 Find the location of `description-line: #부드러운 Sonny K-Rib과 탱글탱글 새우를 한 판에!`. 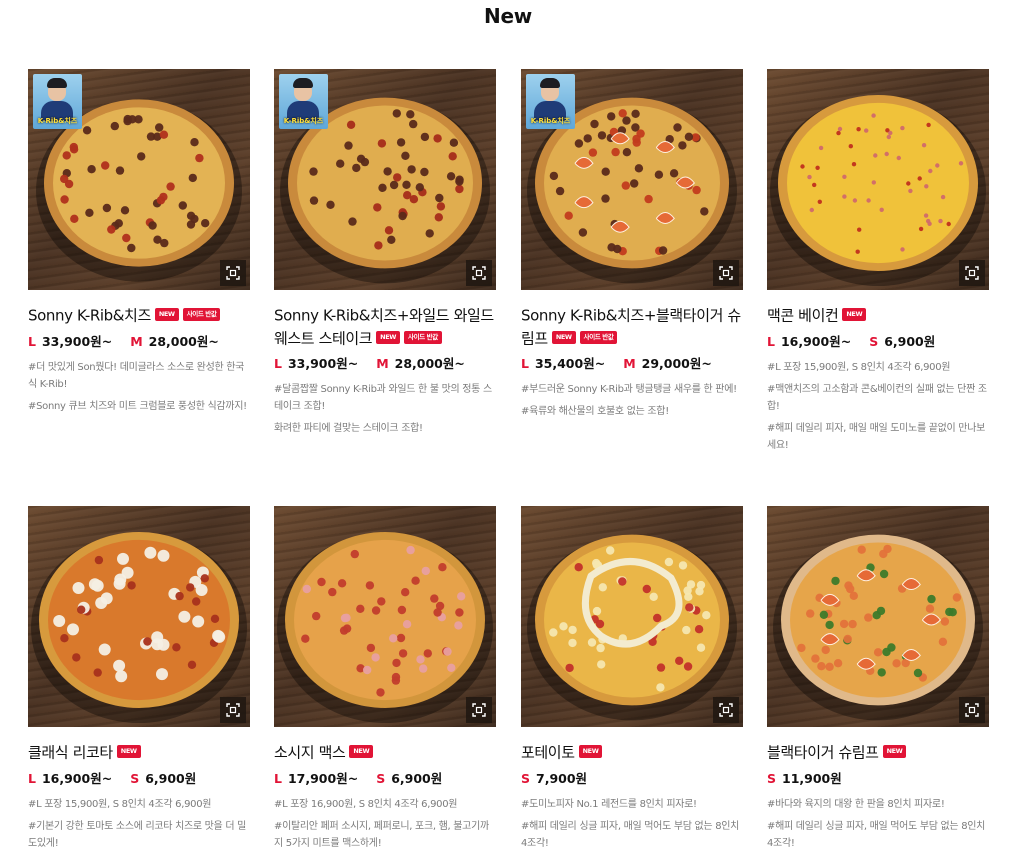

description-line: #부드러운 Sonny K-Rib과 탱글탱글 새우를 한 판에! is located at coordinates (629, 389).